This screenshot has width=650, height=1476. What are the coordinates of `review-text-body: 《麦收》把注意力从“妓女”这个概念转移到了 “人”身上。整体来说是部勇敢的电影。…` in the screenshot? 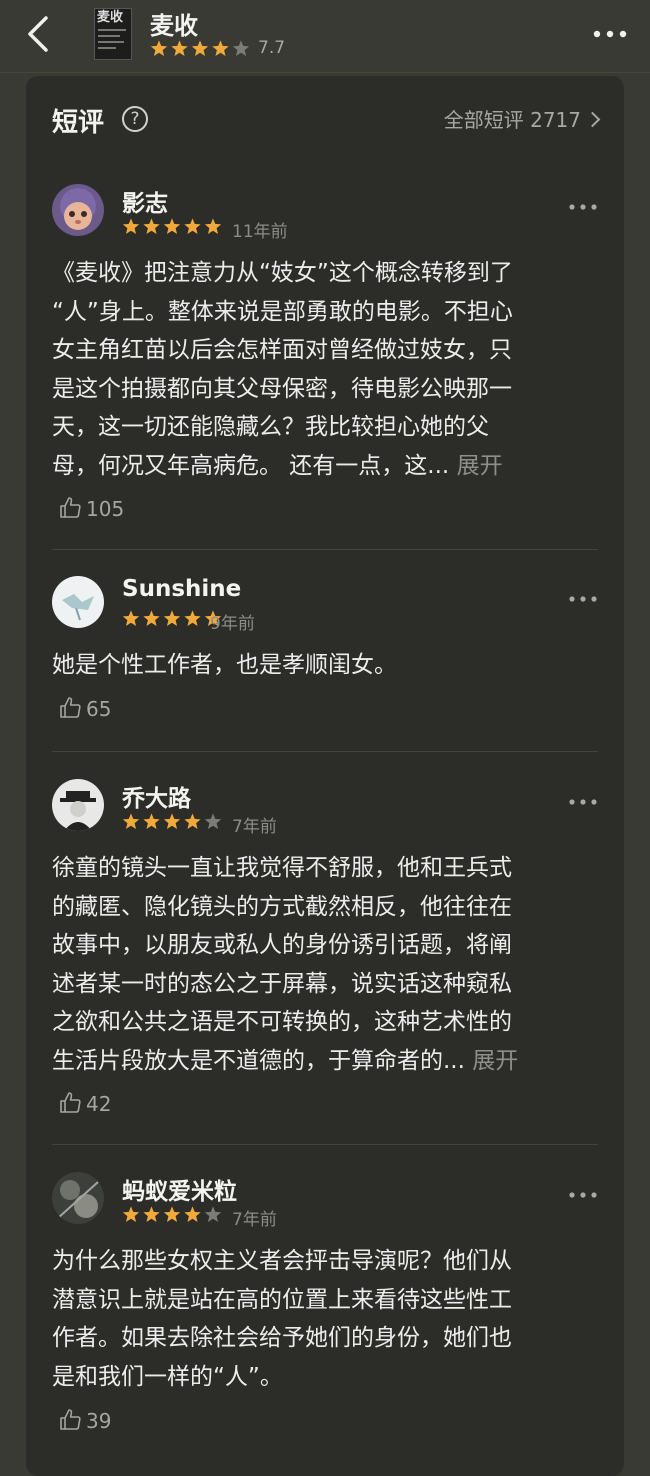 It's located at (282, 369).